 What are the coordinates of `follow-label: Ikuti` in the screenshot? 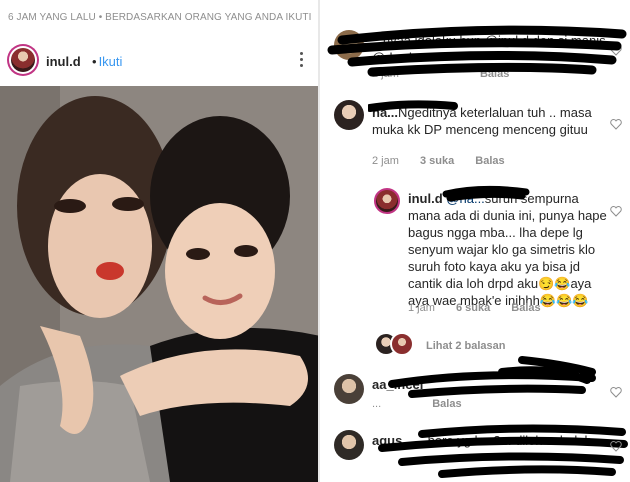 It's located at (111, 61).